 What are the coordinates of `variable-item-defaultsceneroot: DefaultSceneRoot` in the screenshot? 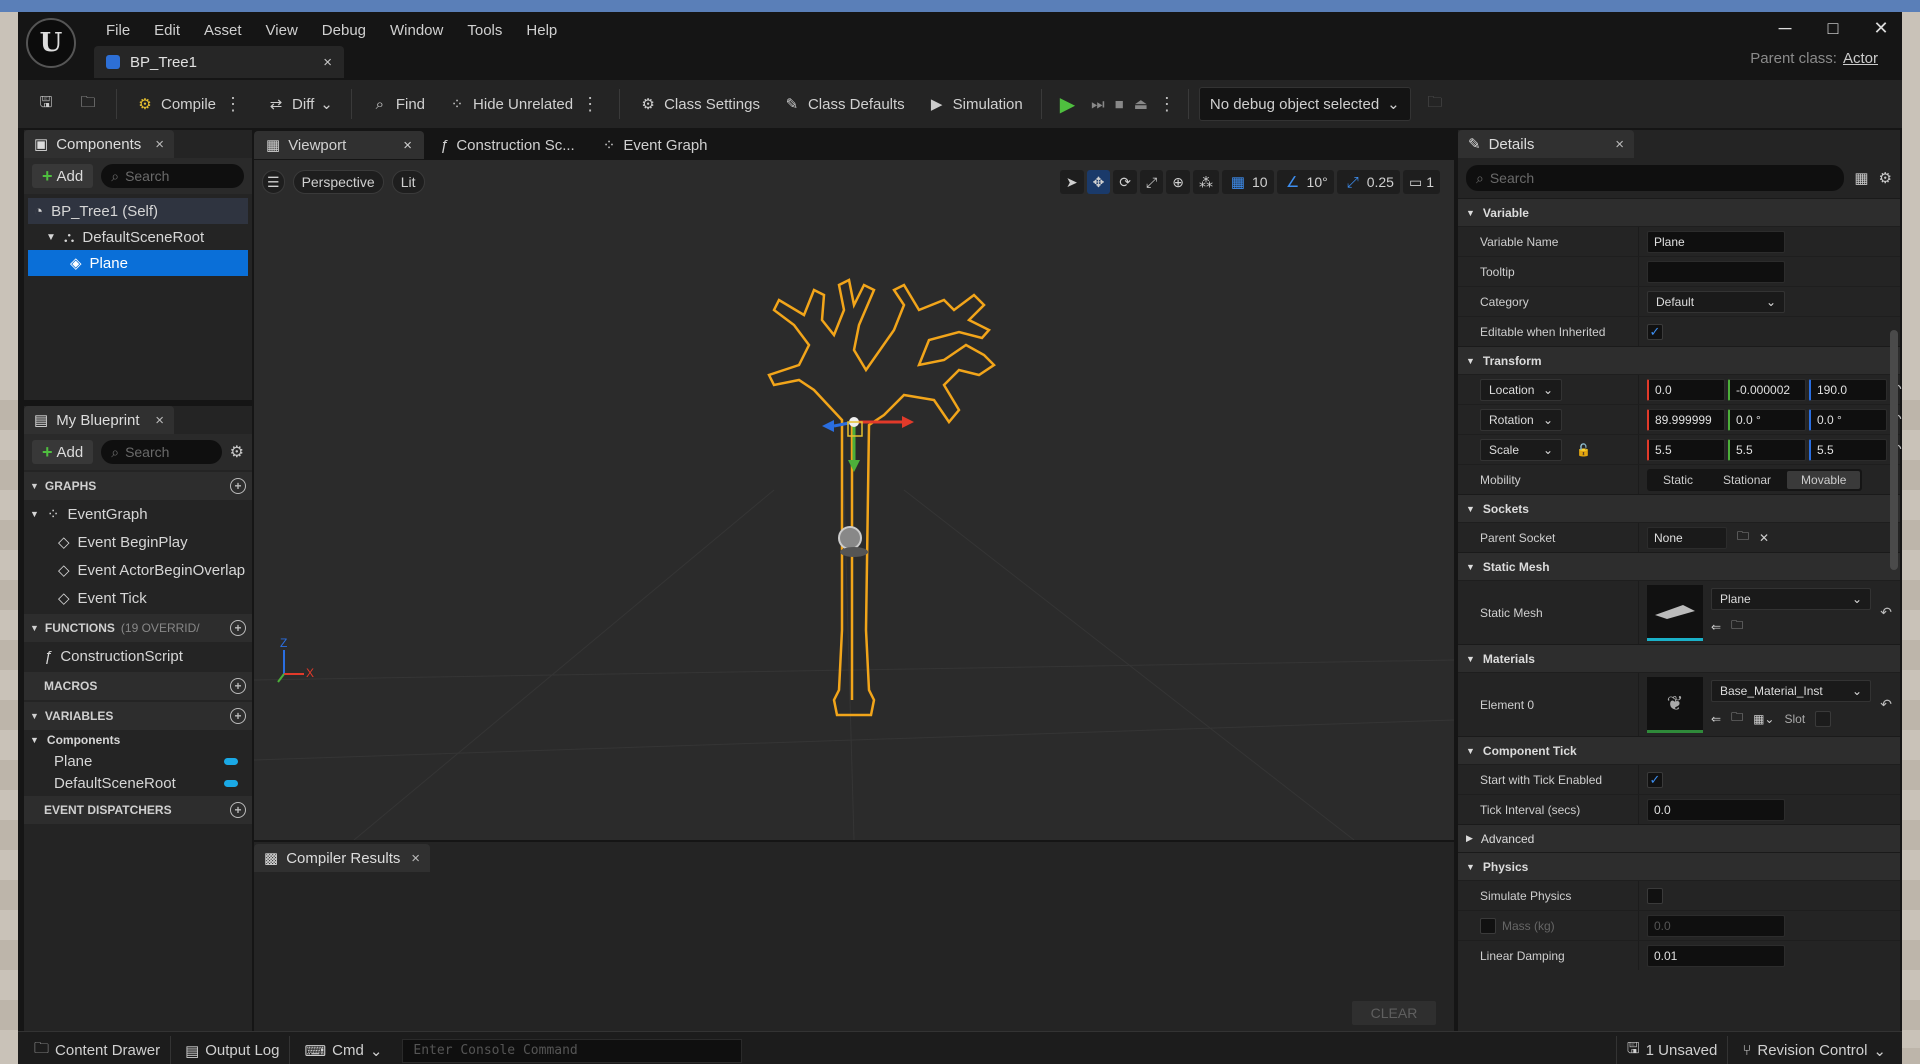 It's located at (138, 783).